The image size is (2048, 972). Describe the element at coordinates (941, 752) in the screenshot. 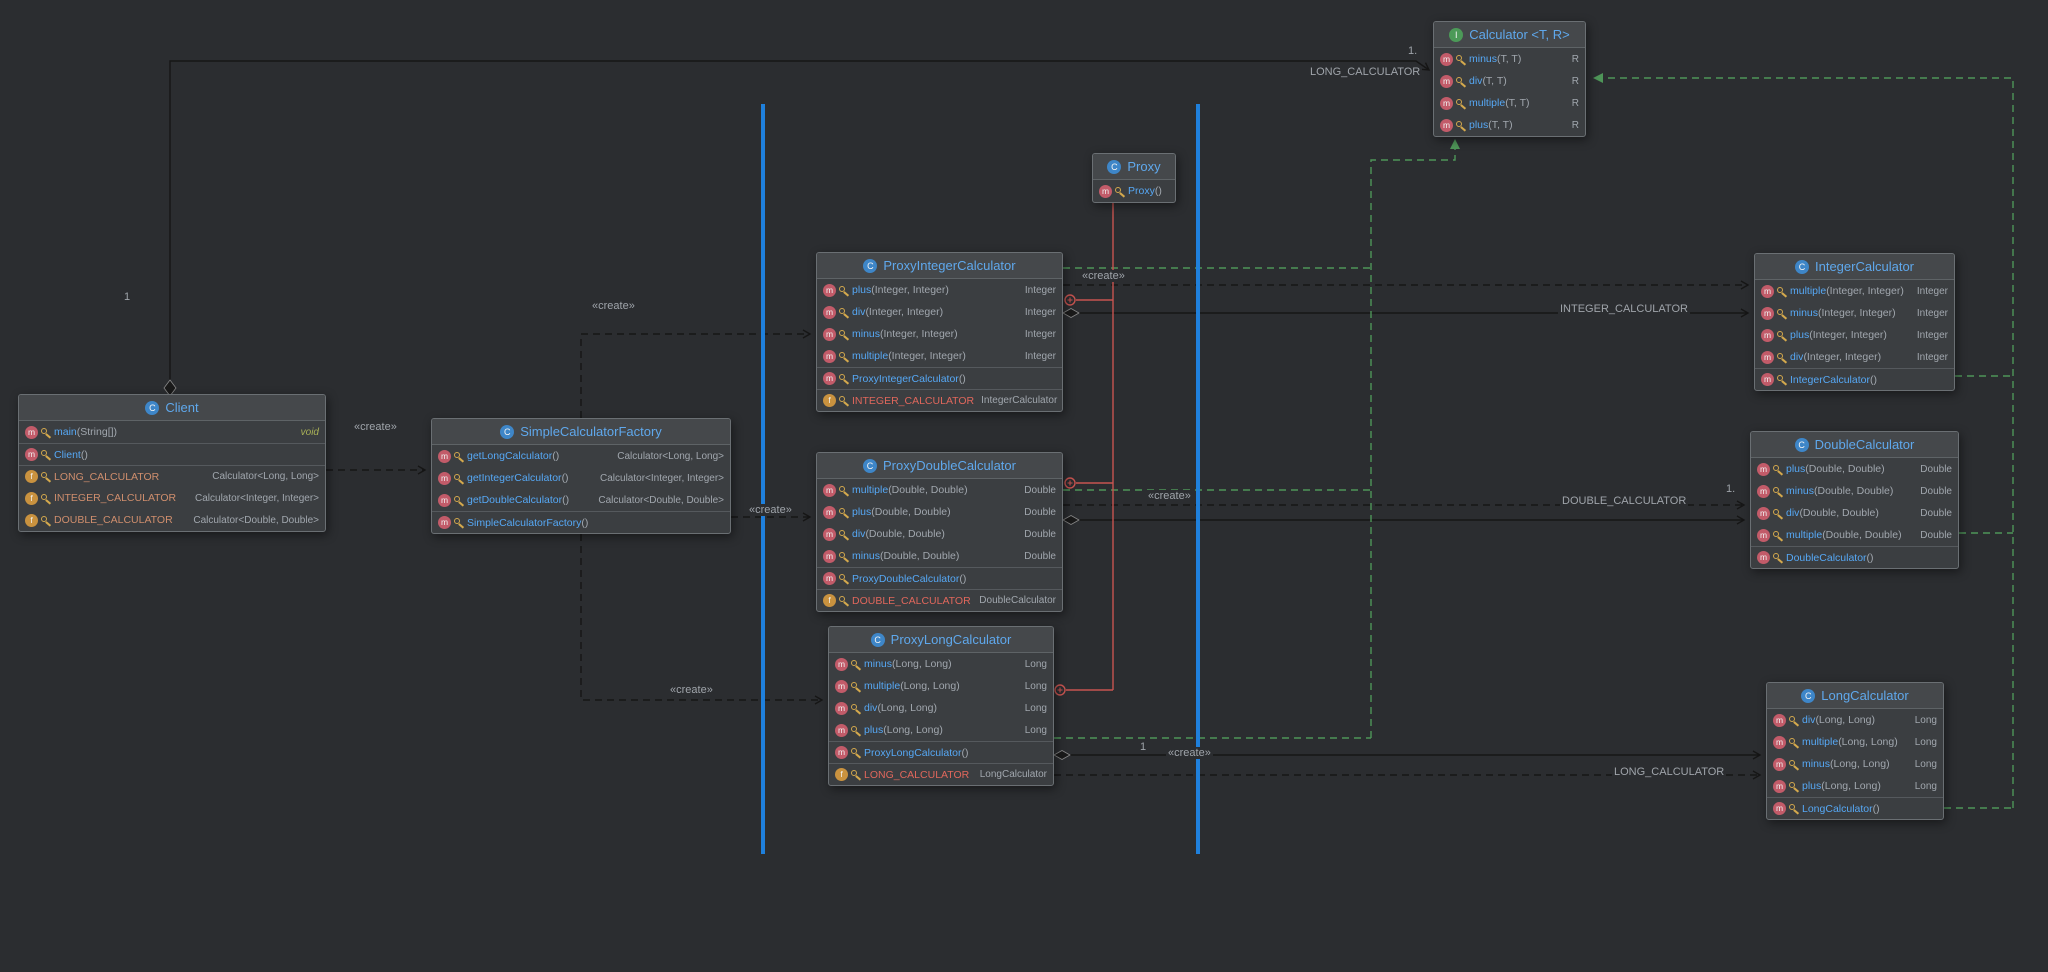

I see `member-row: m ProxyLongCalculator()` at that location.